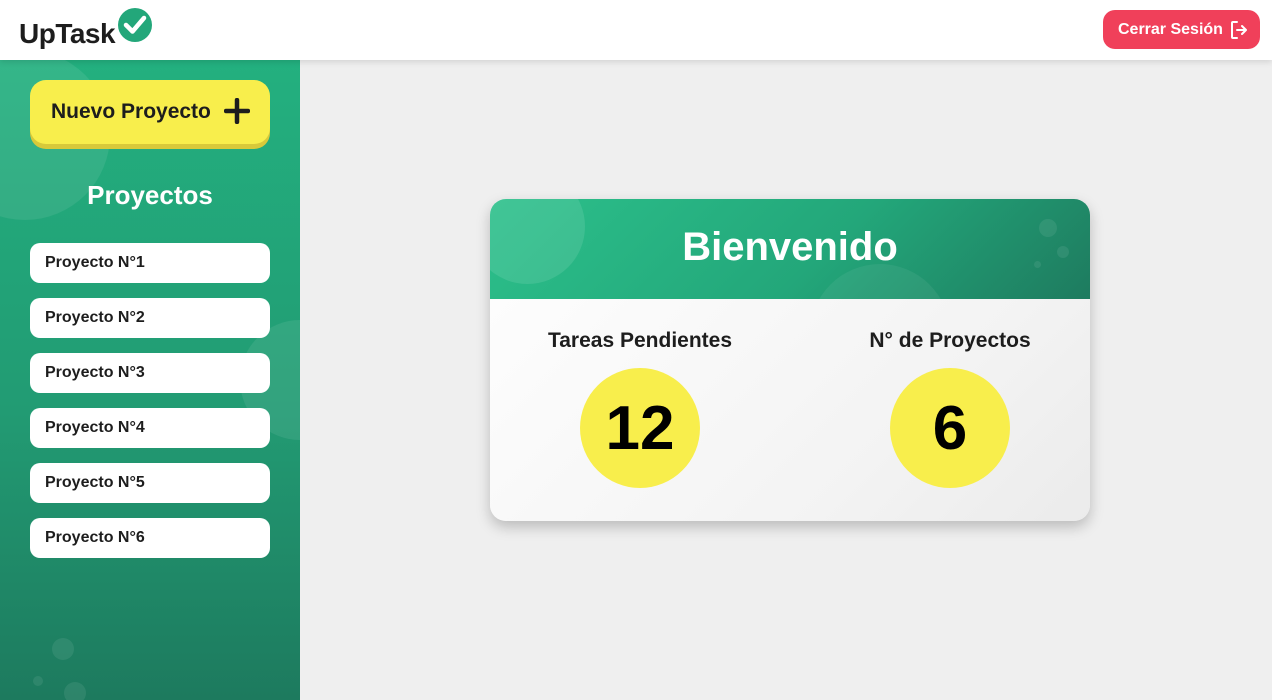 The height and width of the screenshot is (700, 1272). Describe the element at coordinates (150, 195) in the screenshot. I see `projects-heading: Proyectos` at that location.